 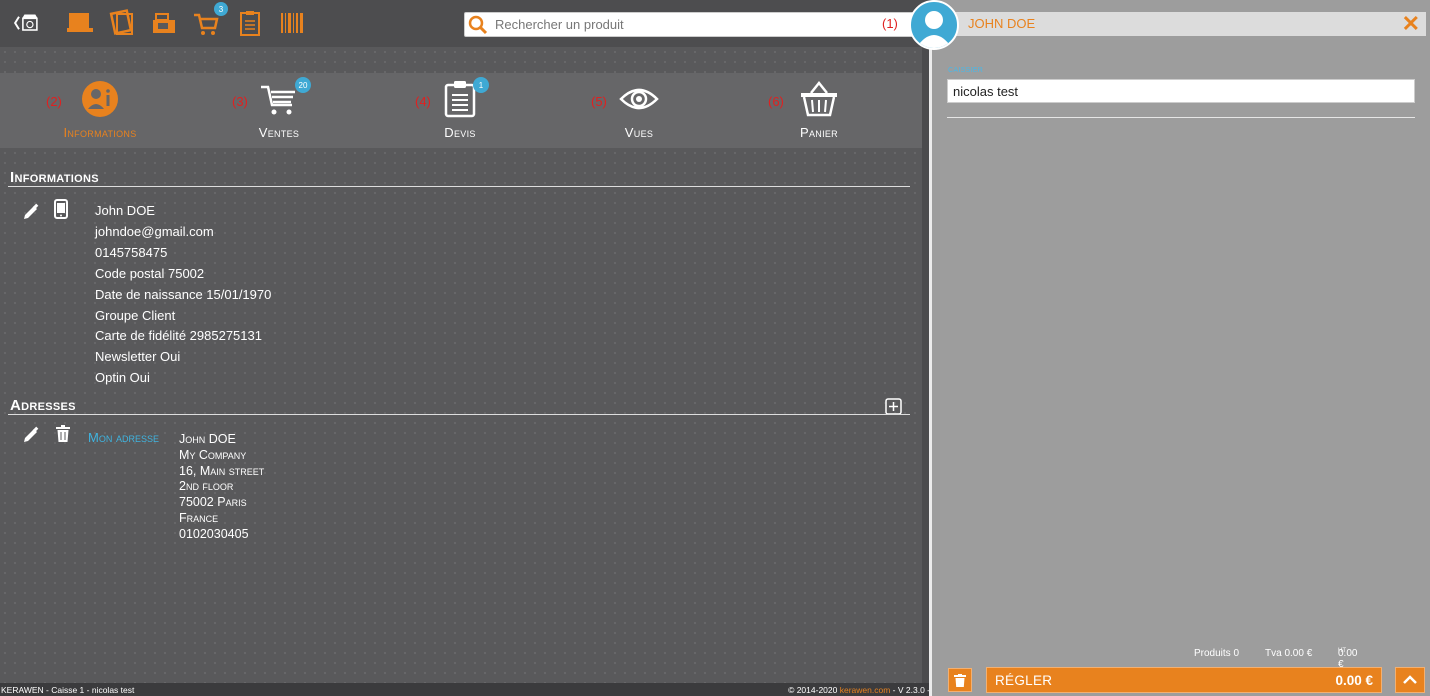 What do you see at coordinates (164, 23) in the screenshot?
I see `cash-register-icon` at bounding box center [164, 23].